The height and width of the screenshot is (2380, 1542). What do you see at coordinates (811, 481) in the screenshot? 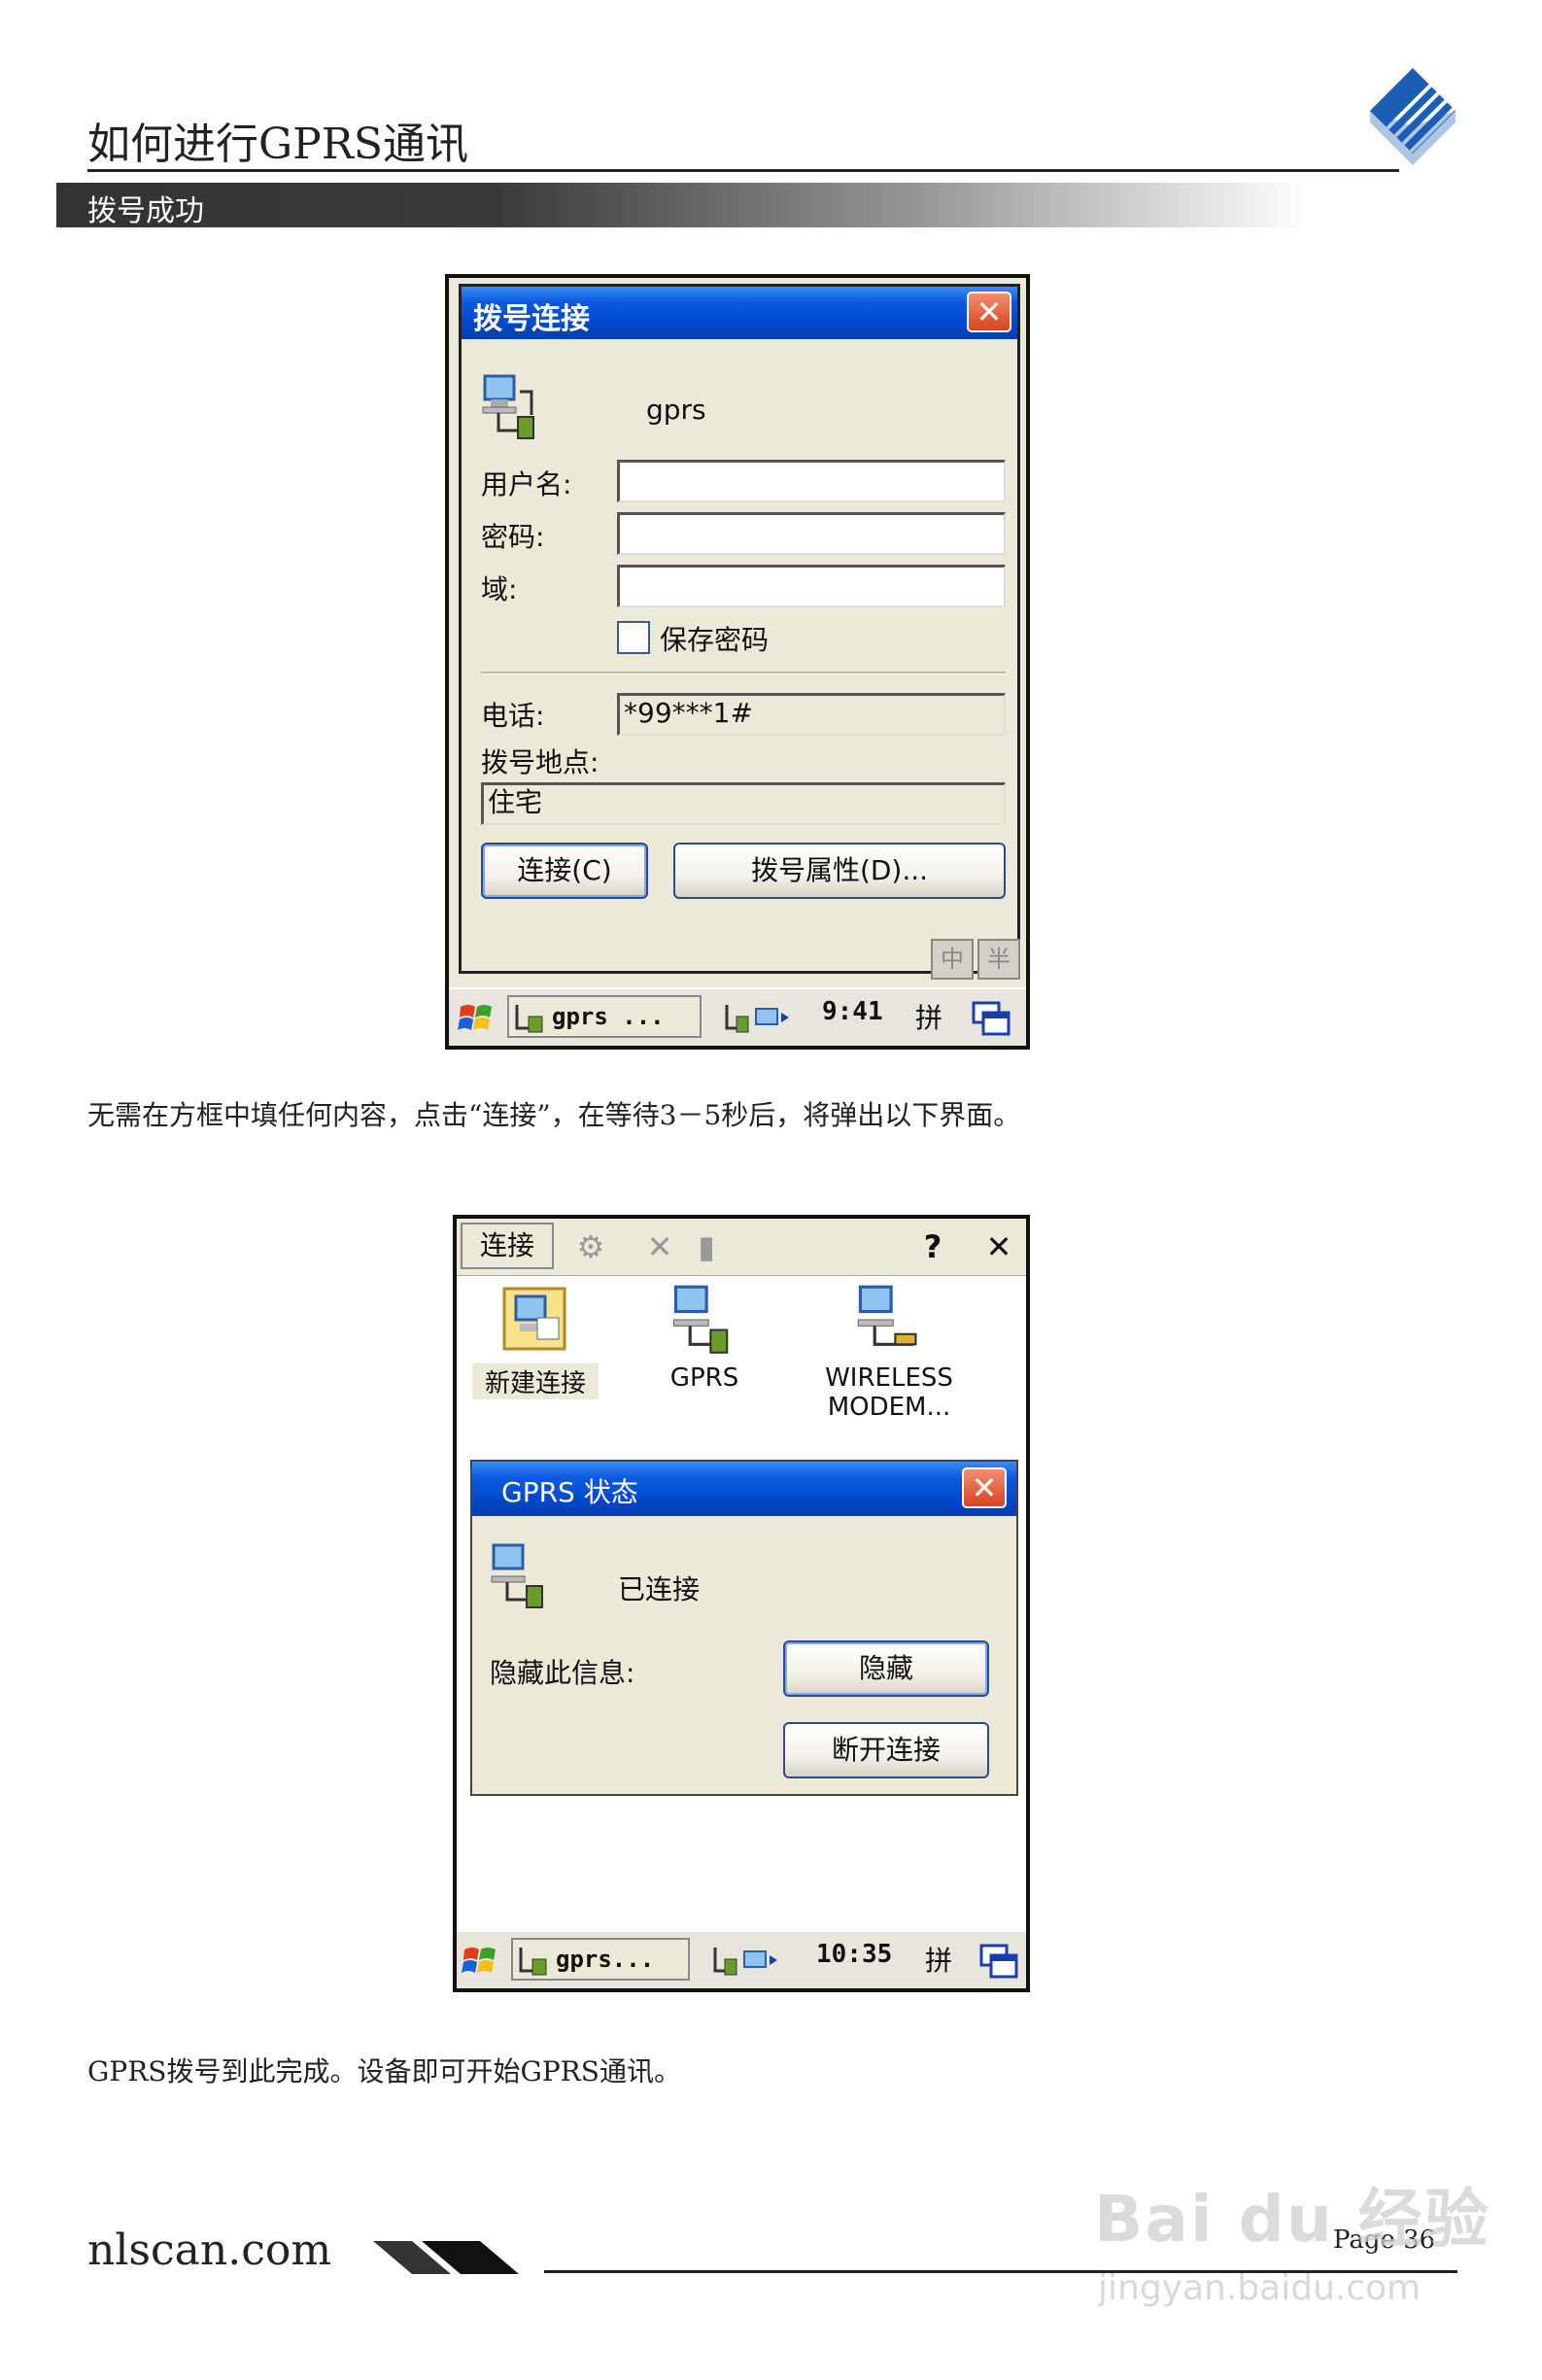
I see `username-field` at bounding box center [811, 481].